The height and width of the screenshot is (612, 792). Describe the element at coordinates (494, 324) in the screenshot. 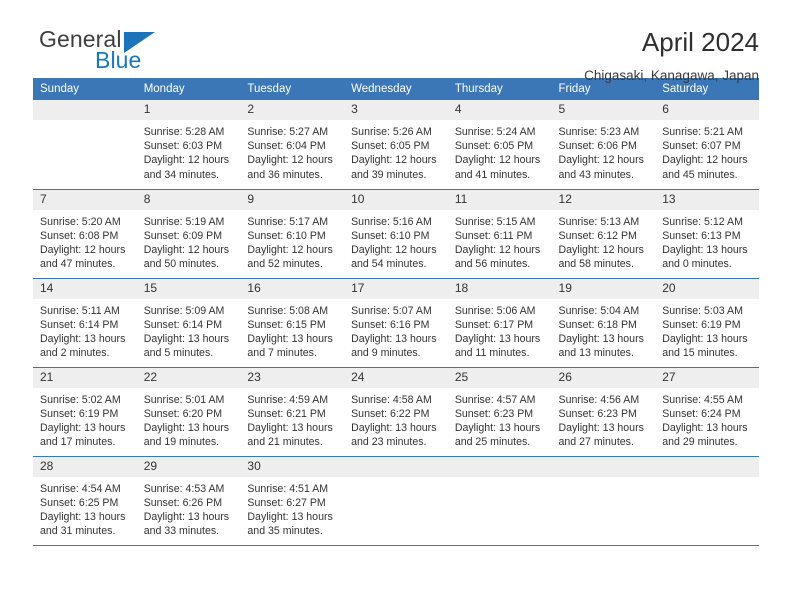

I see `sunset-text: Sunset: 6:17 PM` at that location.